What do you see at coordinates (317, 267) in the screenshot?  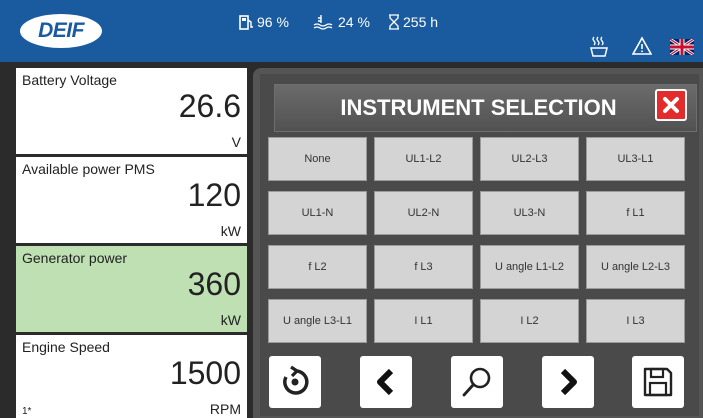 I see `option-f-l2: f L2` at bounding box center [317, 267].